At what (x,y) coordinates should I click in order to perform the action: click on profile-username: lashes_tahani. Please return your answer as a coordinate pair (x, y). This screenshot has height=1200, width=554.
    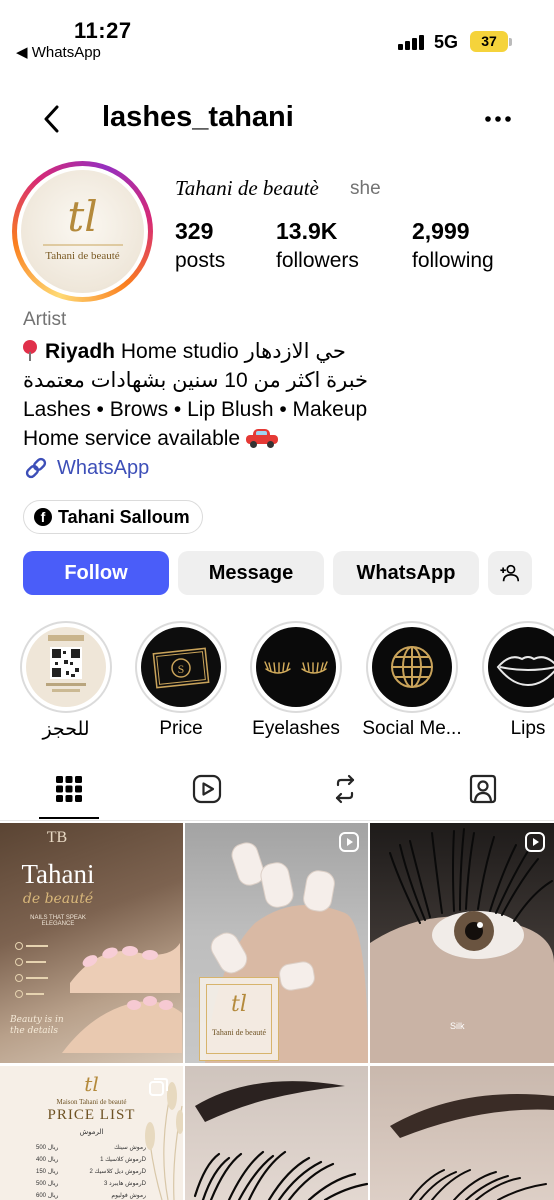
    Looking at the image, I should click on (198, 117).